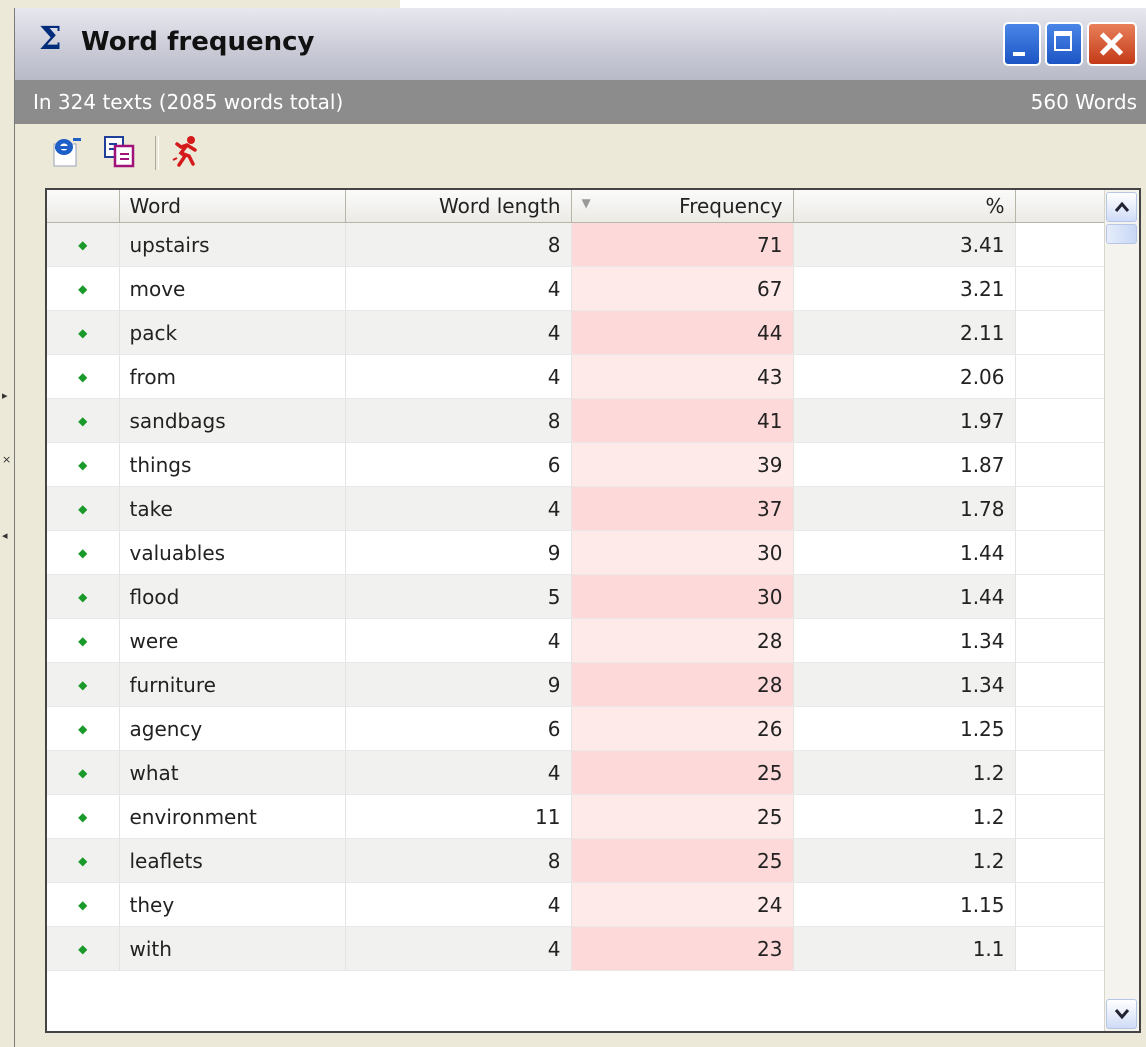 The height and width of the screenshot is (1047, 1146). I want to click on percent-cell: 3.21, so click(904, 288).